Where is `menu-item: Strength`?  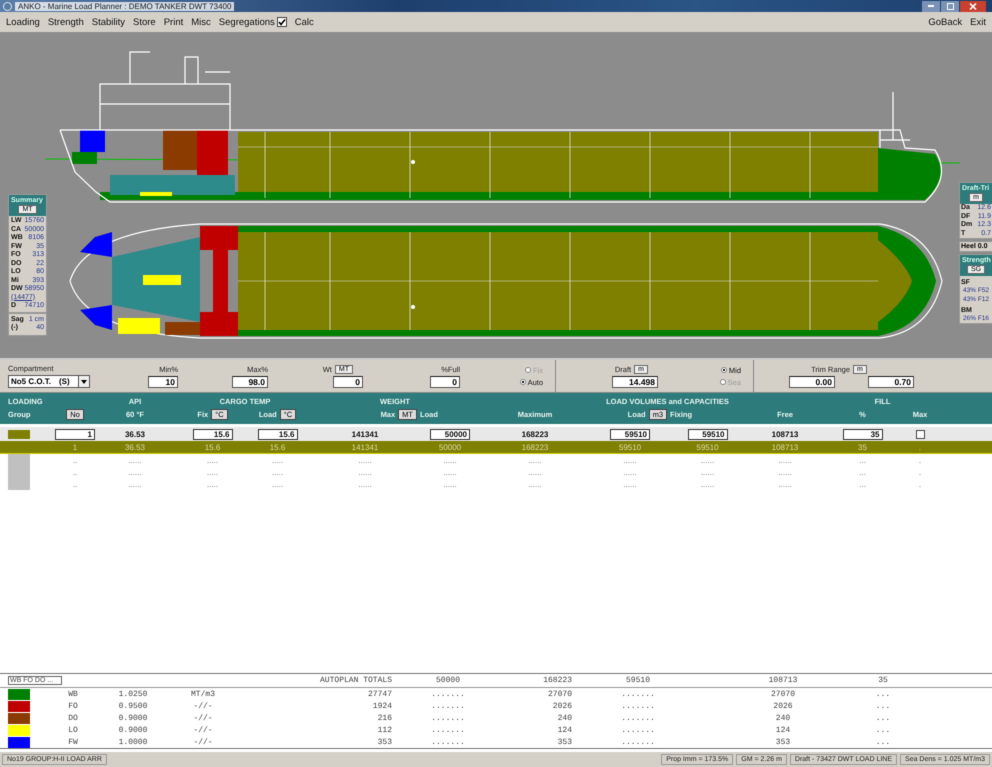 menu-item: Strength is located at coordinates (66, 22).